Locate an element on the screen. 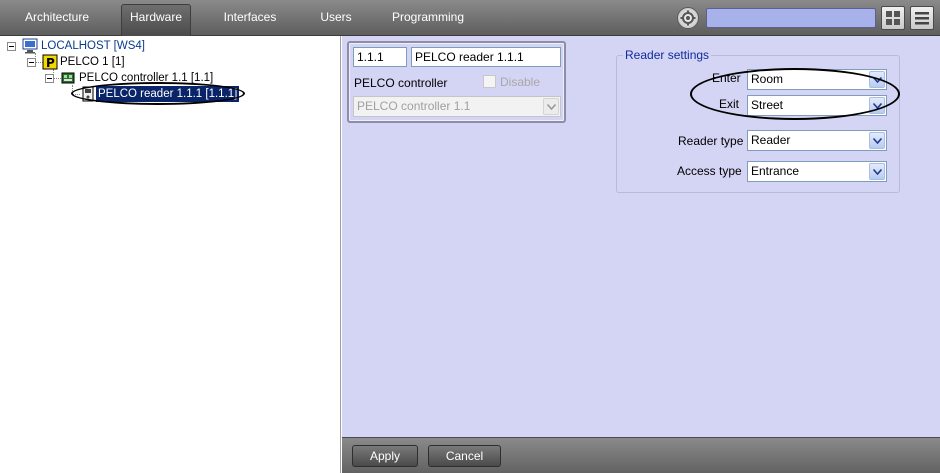 Image resolution: width=940 pixels, height=473 pixels. menu-icon is located at coordinates (922, 18).